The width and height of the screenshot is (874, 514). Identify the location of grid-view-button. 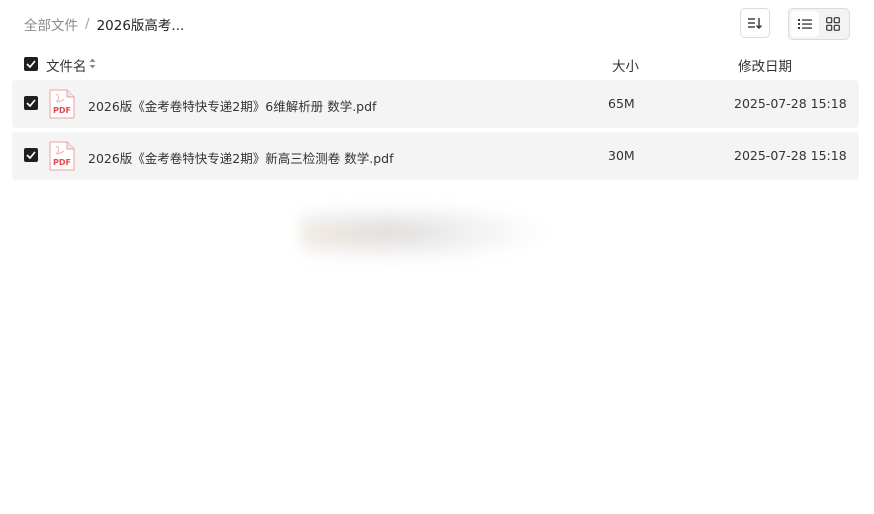
(833, 24).